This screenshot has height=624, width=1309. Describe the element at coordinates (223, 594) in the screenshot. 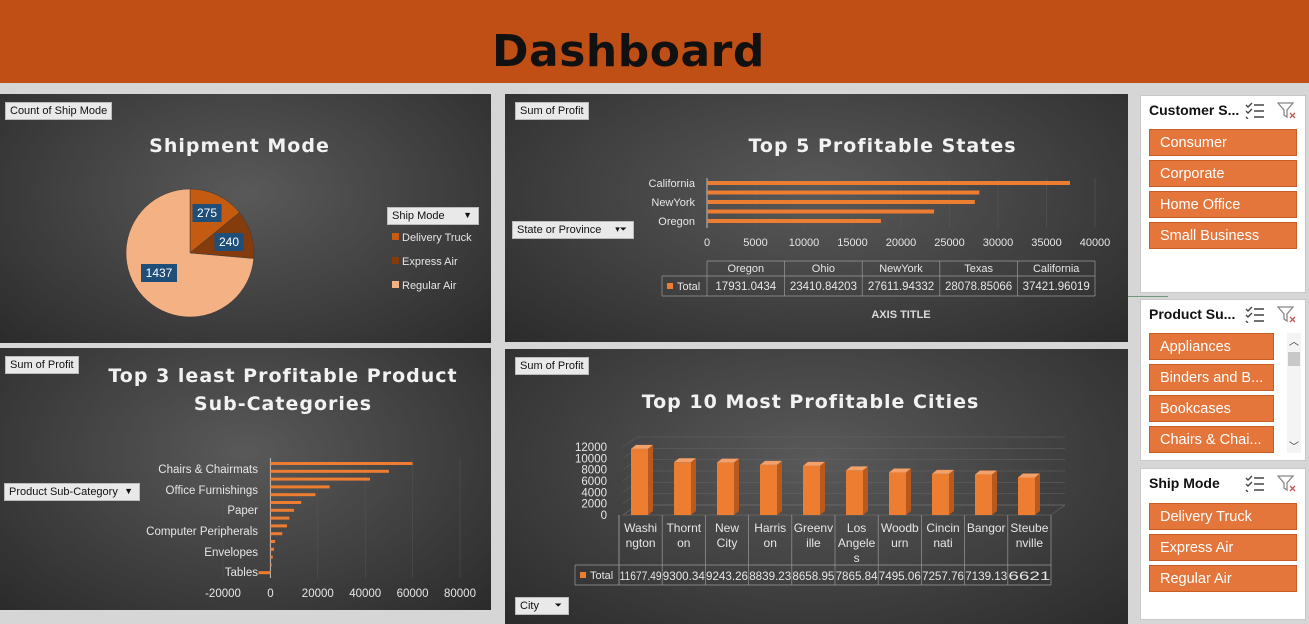

I see `x-tick-label: -20000` at that location.